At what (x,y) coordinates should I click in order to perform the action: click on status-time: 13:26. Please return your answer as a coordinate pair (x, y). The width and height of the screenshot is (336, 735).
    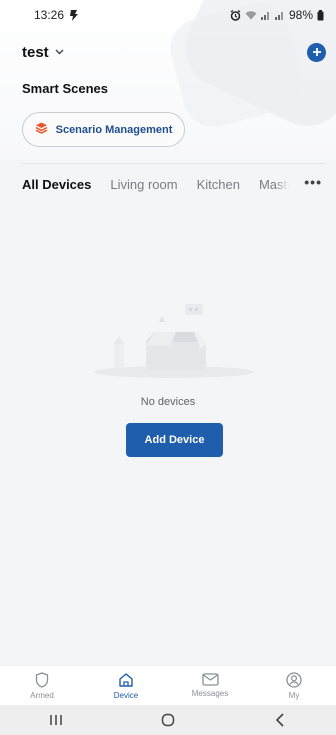
    Looking at the image, I should click on (49, 15).